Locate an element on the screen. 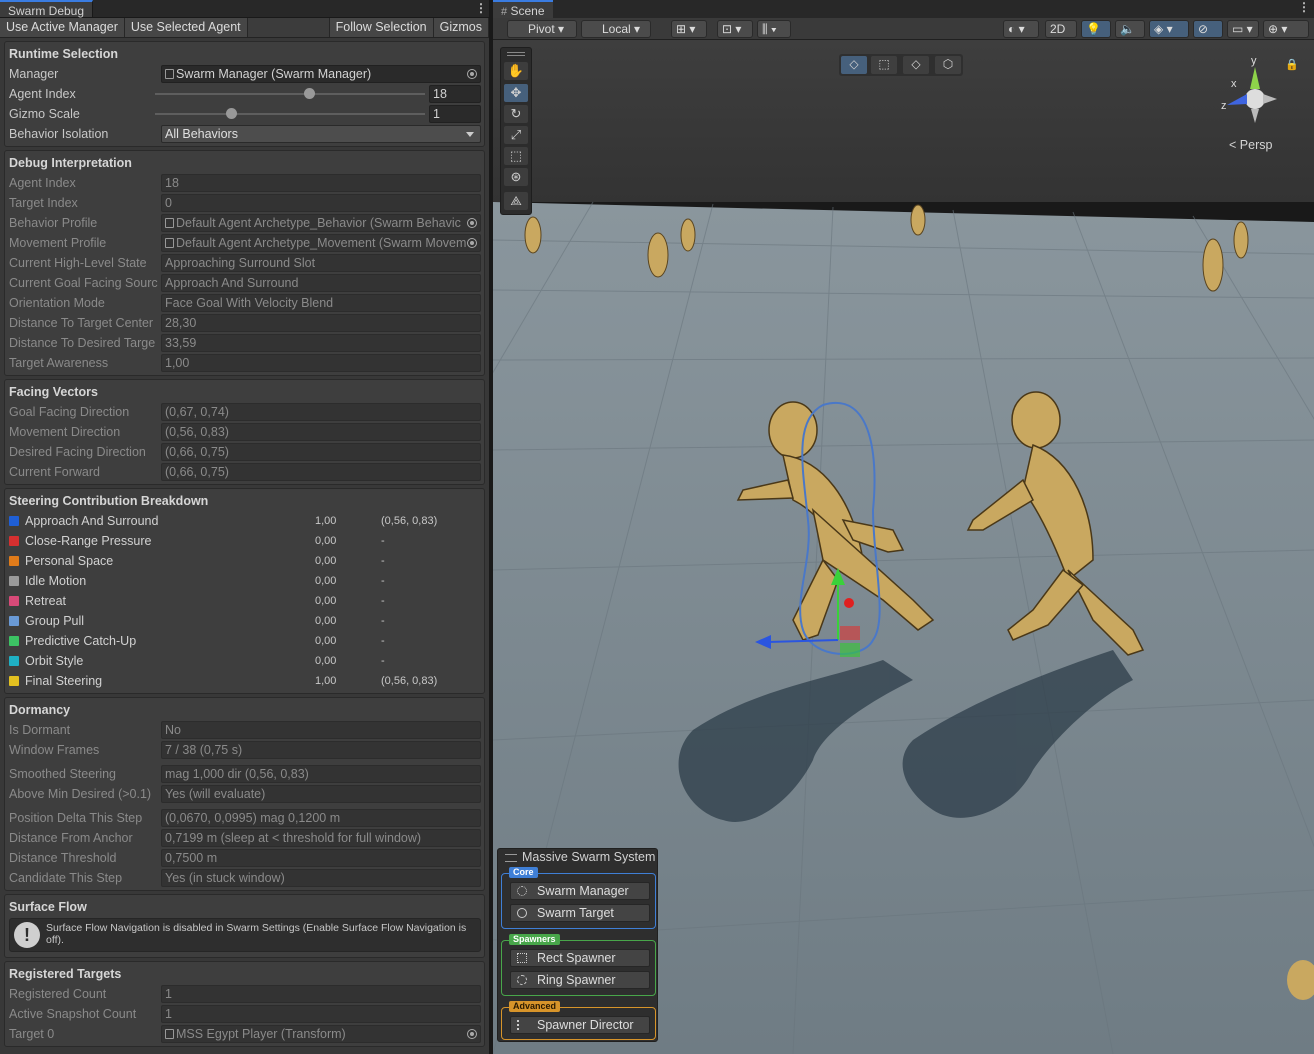  swarm-manager-label: Swarm Manager is located at coordinates (583, 891).